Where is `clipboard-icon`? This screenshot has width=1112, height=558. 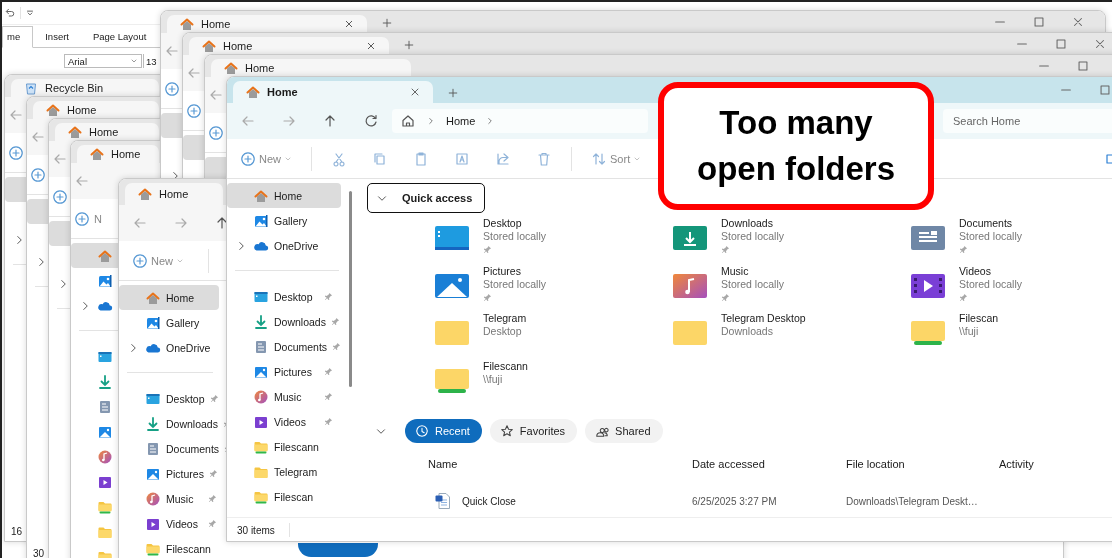
clipboard-icon is located at coordinates (421, 158).